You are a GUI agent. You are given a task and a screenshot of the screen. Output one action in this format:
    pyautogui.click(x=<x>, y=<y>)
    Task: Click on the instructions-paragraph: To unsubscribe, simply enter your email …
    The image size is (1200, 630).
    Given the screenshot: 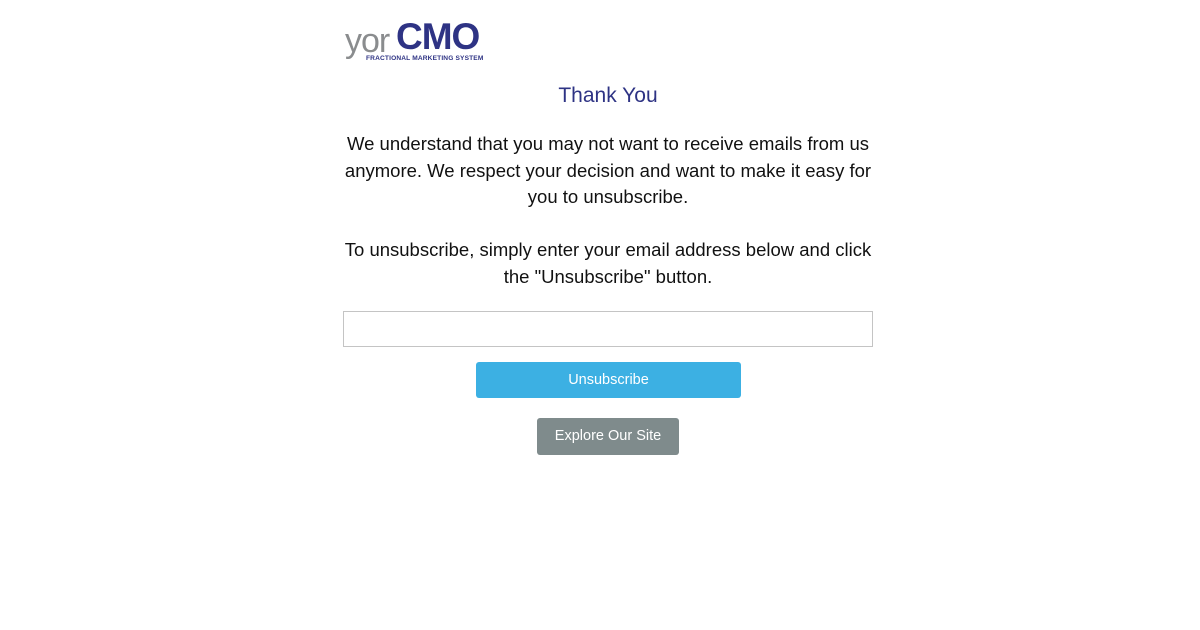 What is the action you would take?
    pyautogui.click(x=608, y=263)
    